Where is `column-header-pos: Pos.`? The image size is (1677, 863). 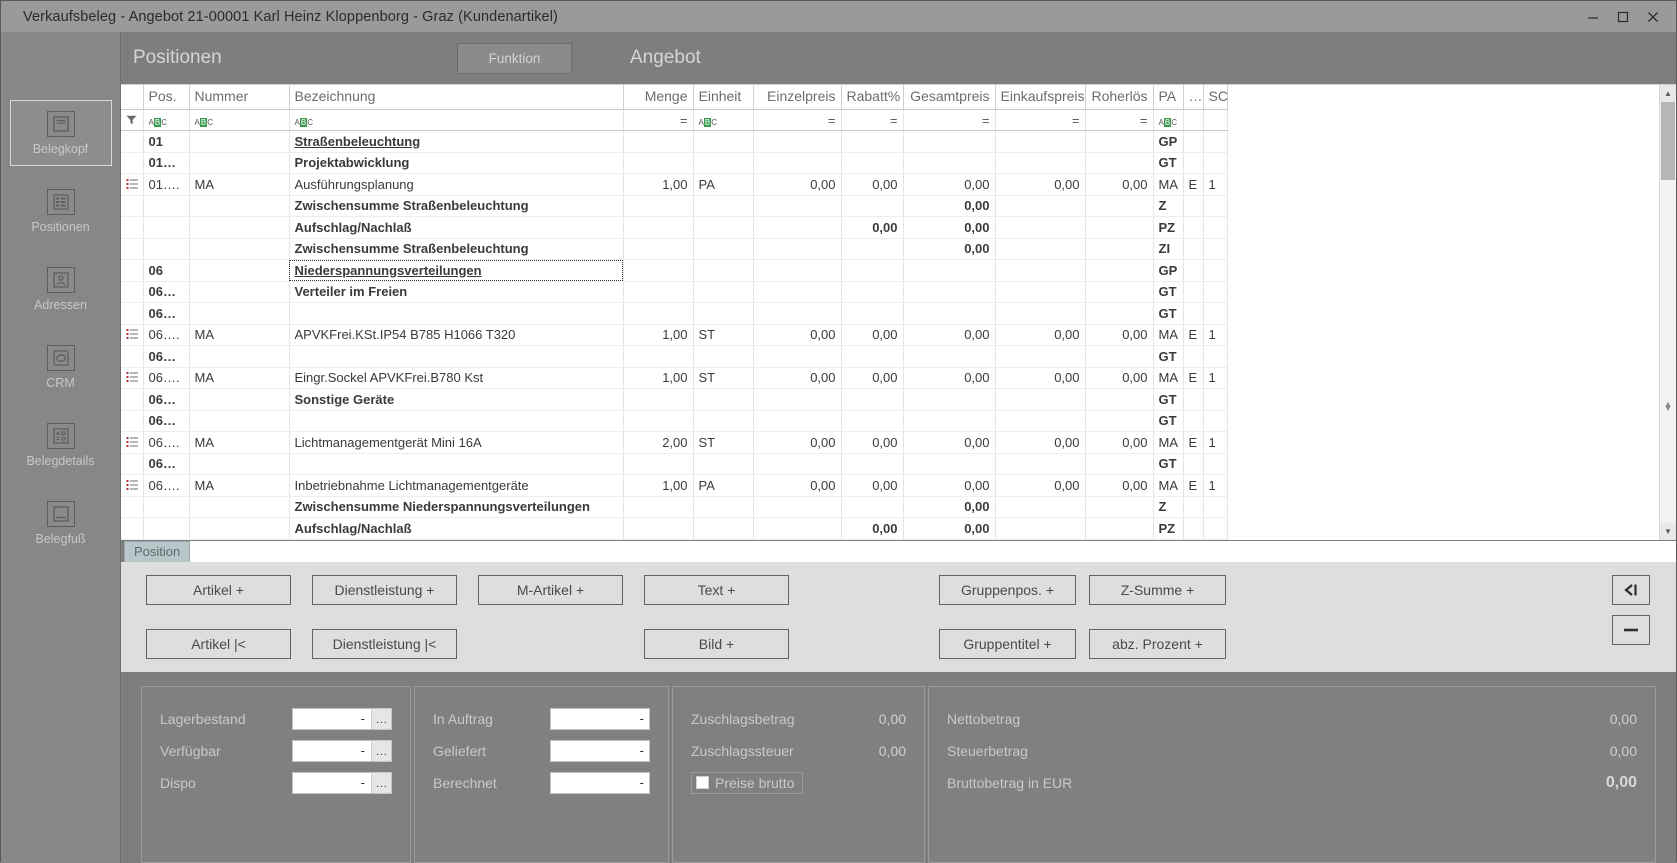 column-header-pos: Pos. is located at coordinates (166, 97).